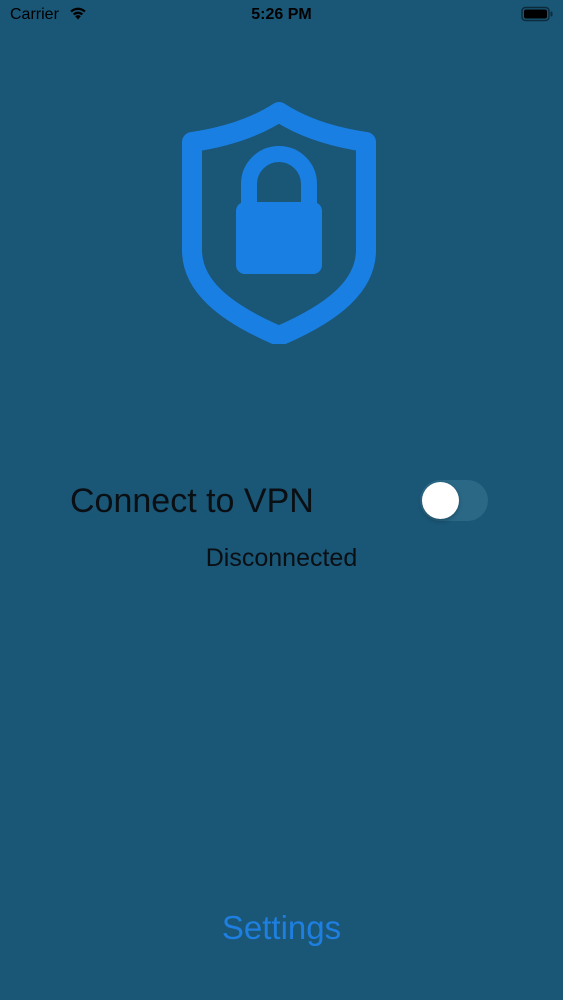  Describe the element at coordinates (281, 928) in the screenshot. I see `settings-button: Settings` at that location.